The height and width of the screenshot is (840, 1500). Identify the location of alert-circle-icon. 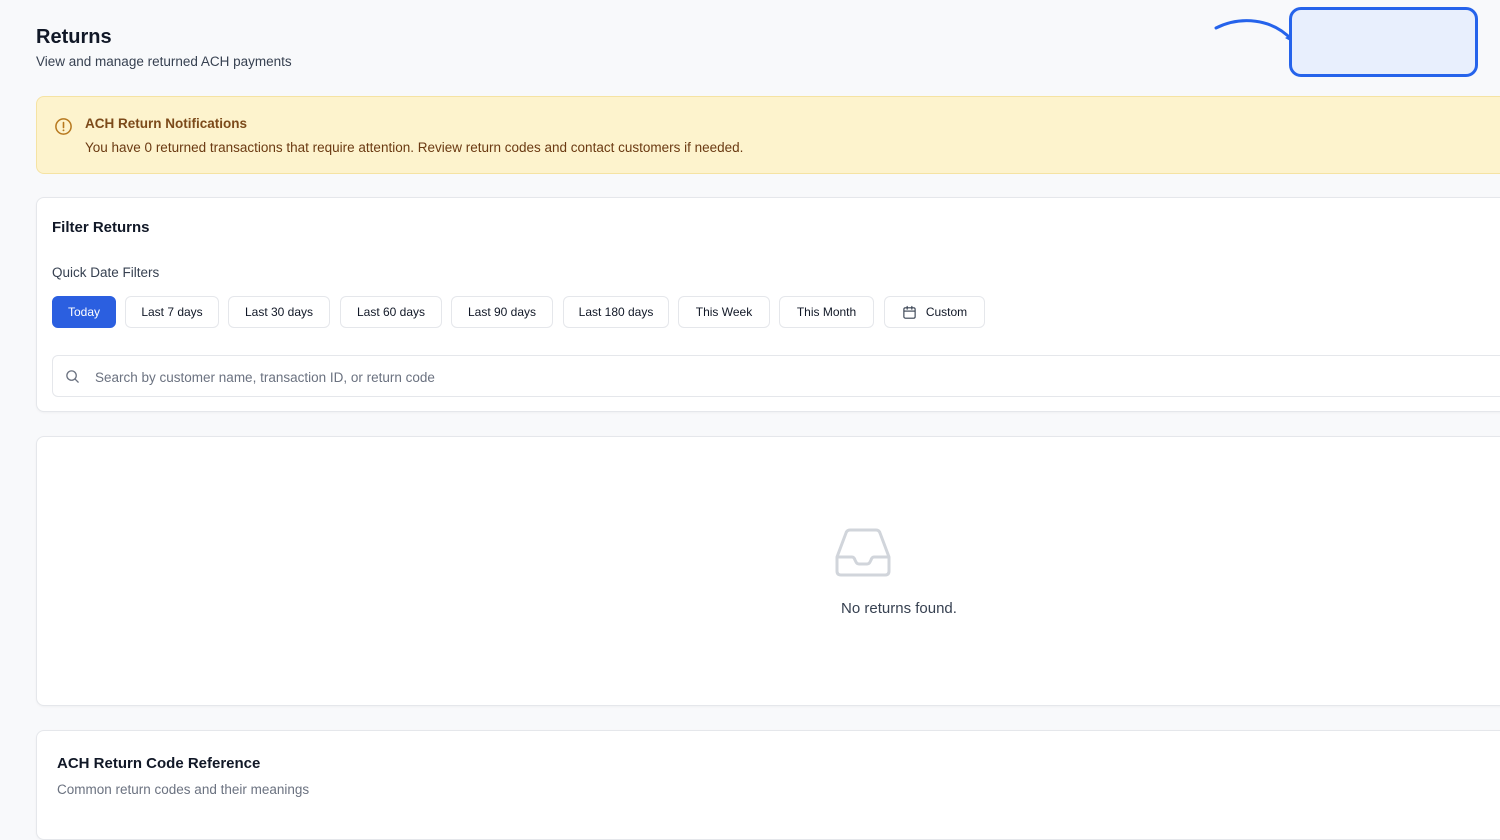
(63, 126).